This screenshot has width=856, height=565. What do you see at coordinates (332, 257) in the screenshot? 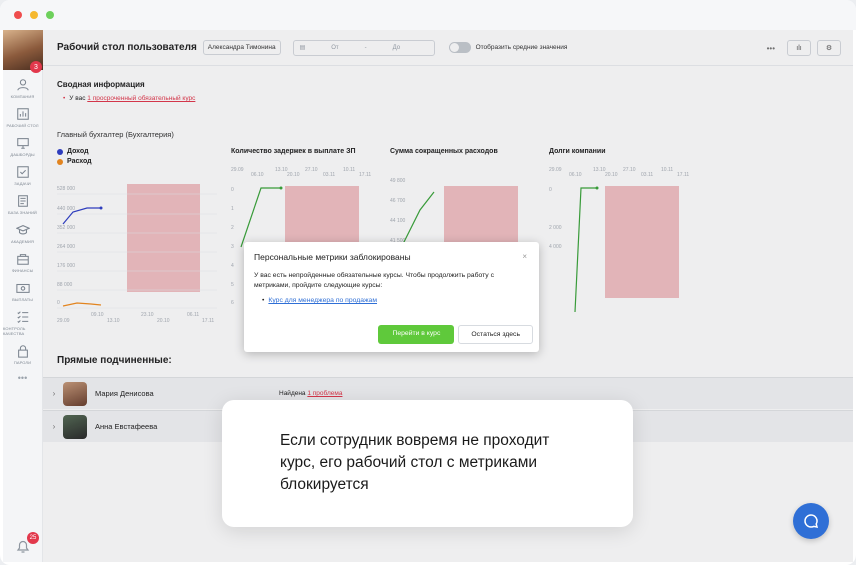
I see `dialog-title: Персональные метрики заблокированы` at bounding box center [332, 257].